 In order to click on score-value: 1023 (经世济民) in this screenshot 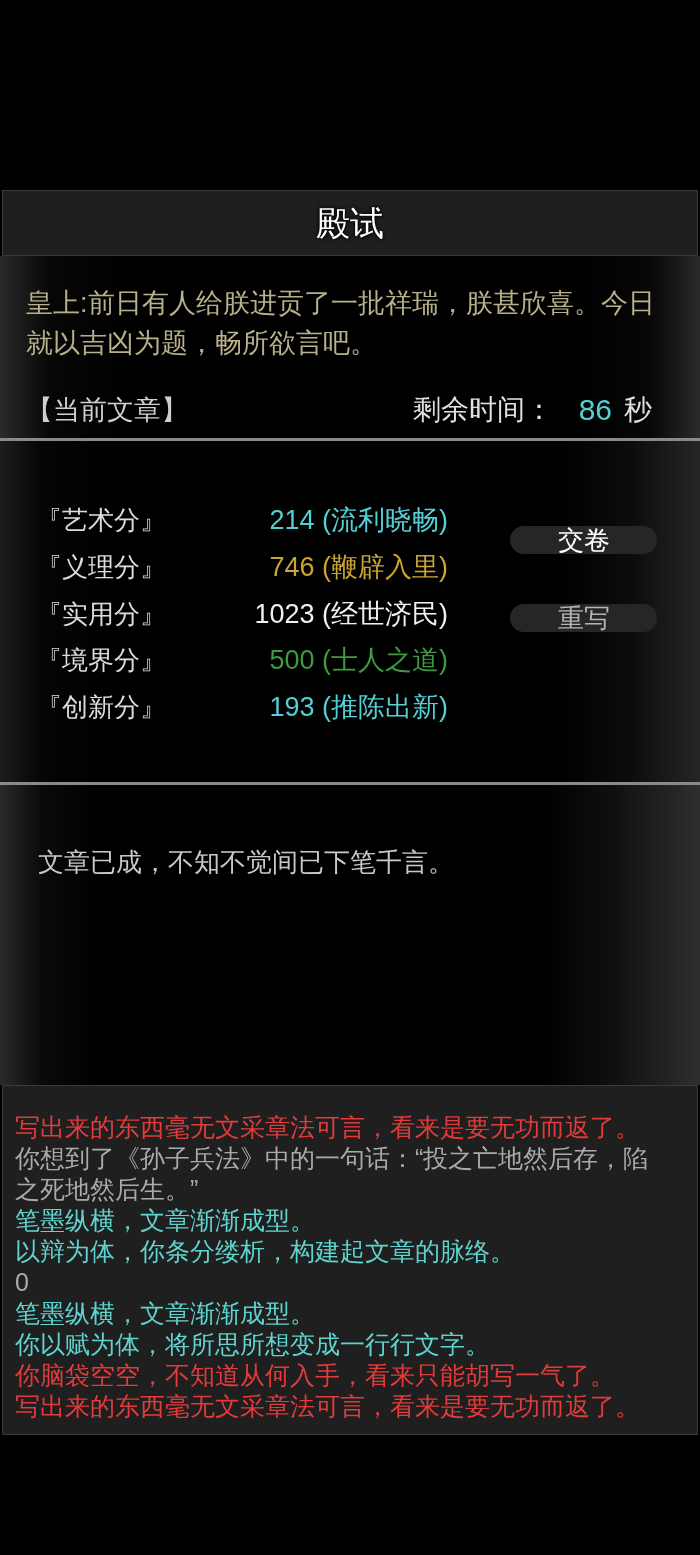, I will do `click(350, 614)`.